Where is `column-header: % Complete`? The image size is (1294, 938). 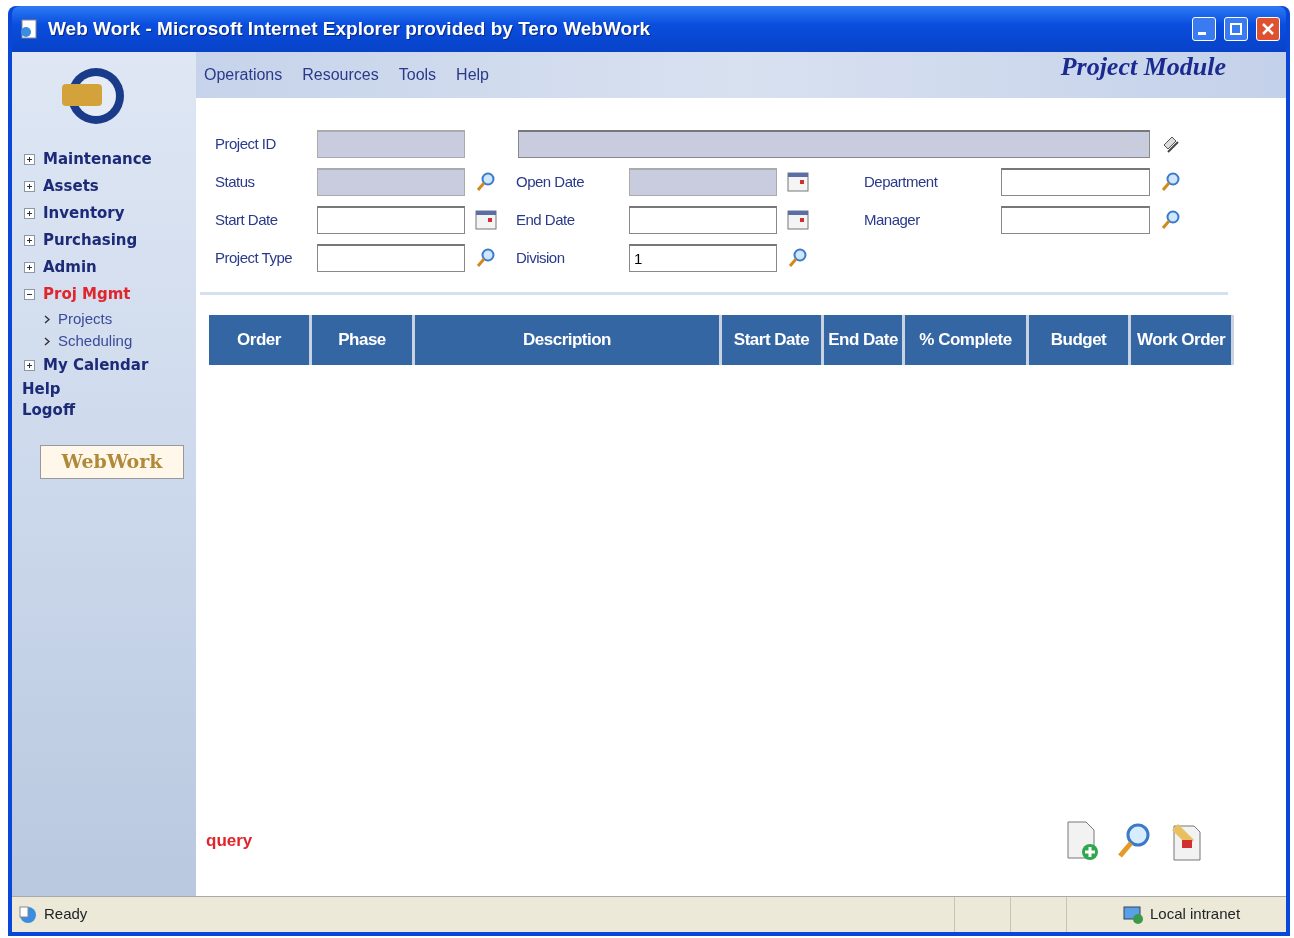
column-header: % Complete is located at coordinates (967, 340).